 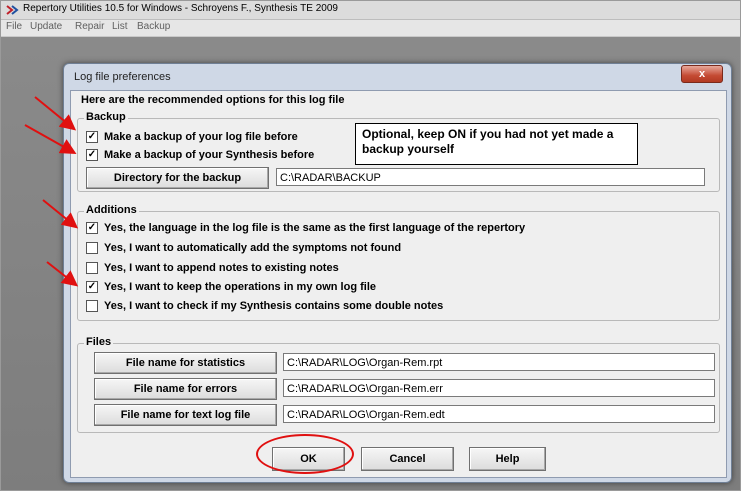 What do you see at coordinates (55, 113) in the screenshot?
I see `arrow-backup-log` at bounding box center [55, 113].